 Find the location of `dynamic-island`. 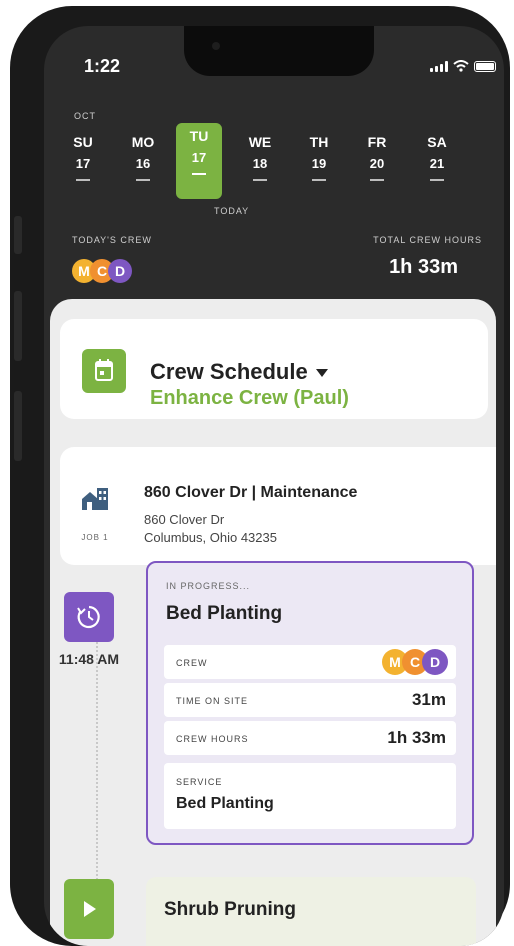

dynamic-island is located at coordinates (279, 51).